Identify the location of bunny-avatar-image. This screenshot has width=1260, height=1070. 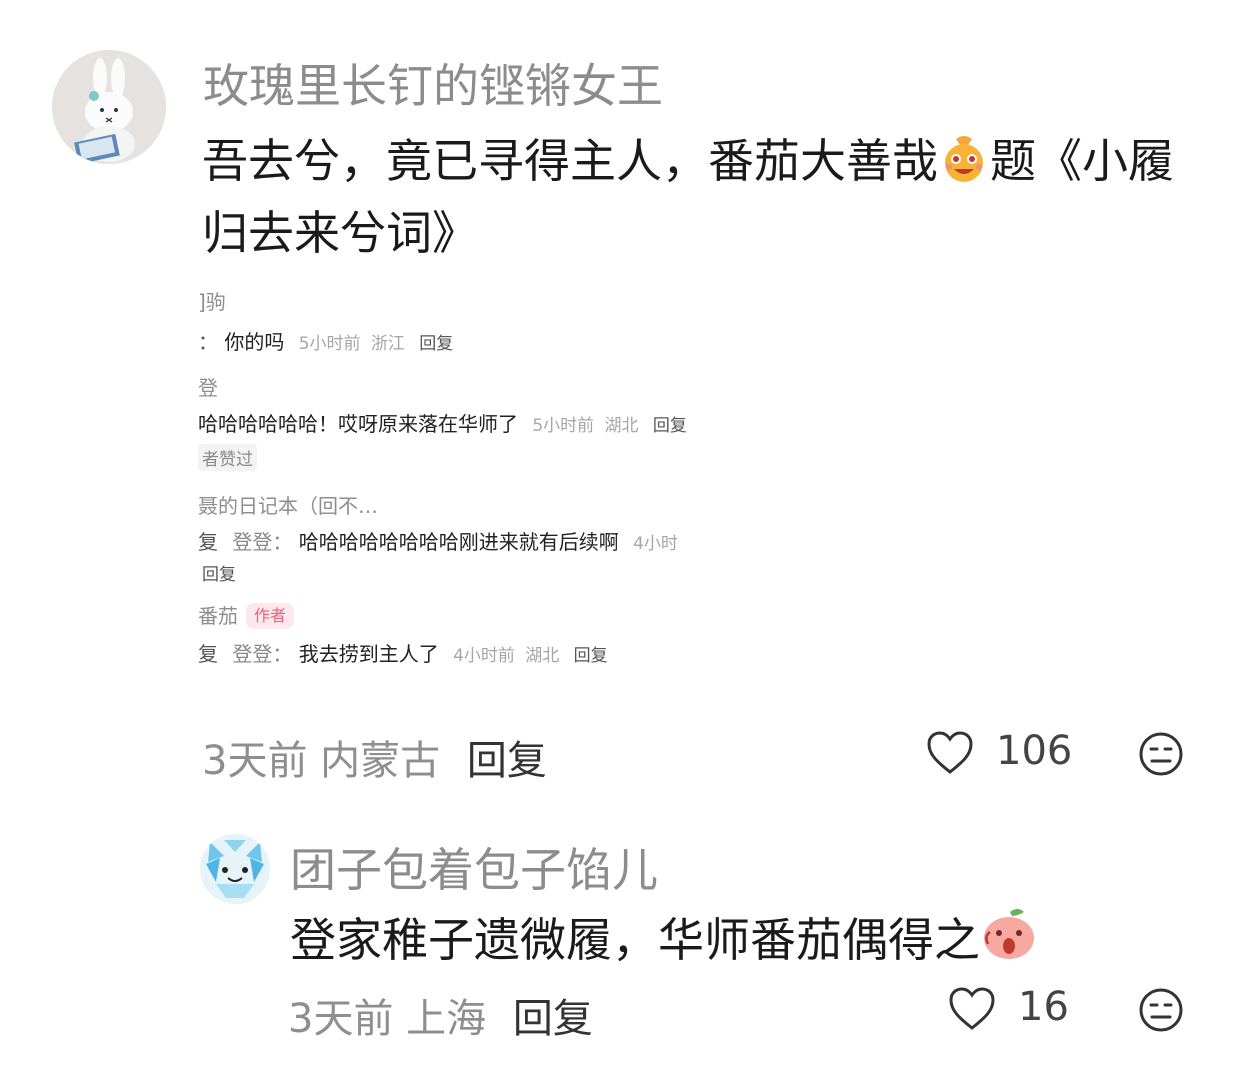
(109, 107).